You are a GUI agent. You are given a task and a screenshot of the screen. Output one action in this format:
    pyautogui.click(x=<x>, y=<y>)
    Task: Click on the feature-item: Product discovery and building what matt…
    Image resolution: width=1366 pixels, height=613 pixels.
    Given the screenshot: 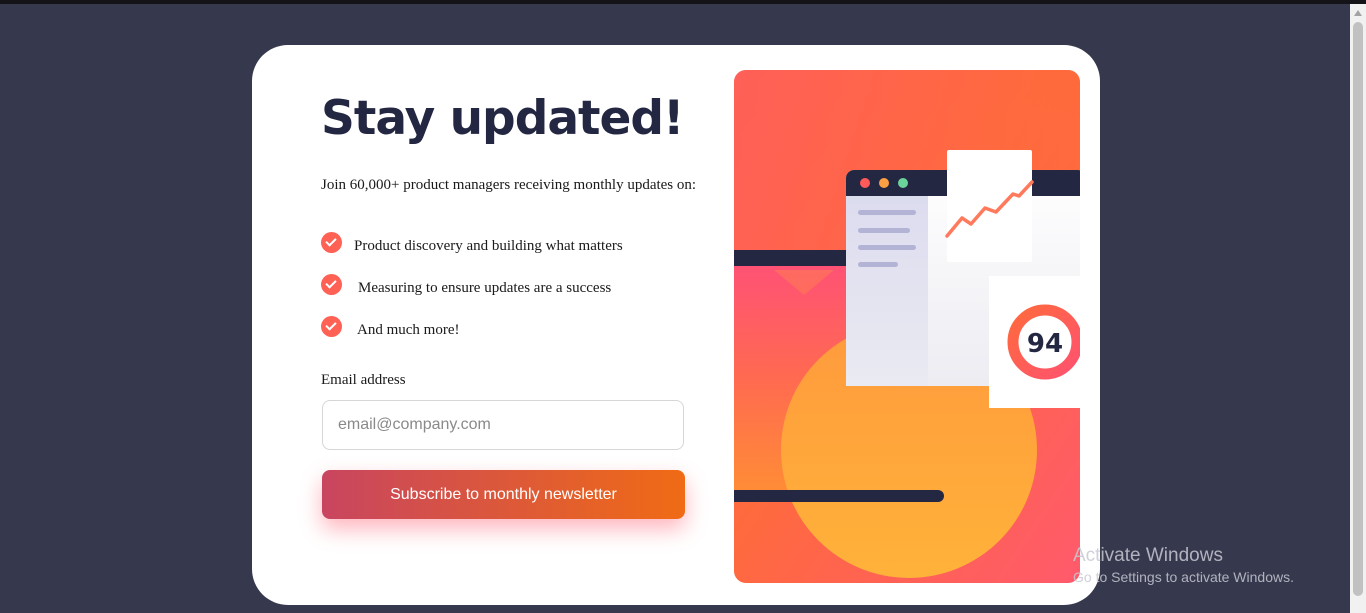 What is the action you would take?
    pyautogui.click(x=472, y=242)
    